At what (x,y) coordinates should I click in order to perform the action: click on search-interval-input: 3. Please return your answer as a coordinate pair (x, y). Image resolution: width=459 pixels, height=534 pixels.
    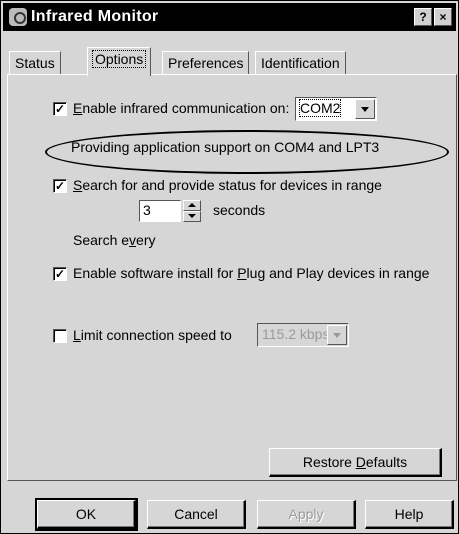
    Looking at the image, I should click on (160, 211).